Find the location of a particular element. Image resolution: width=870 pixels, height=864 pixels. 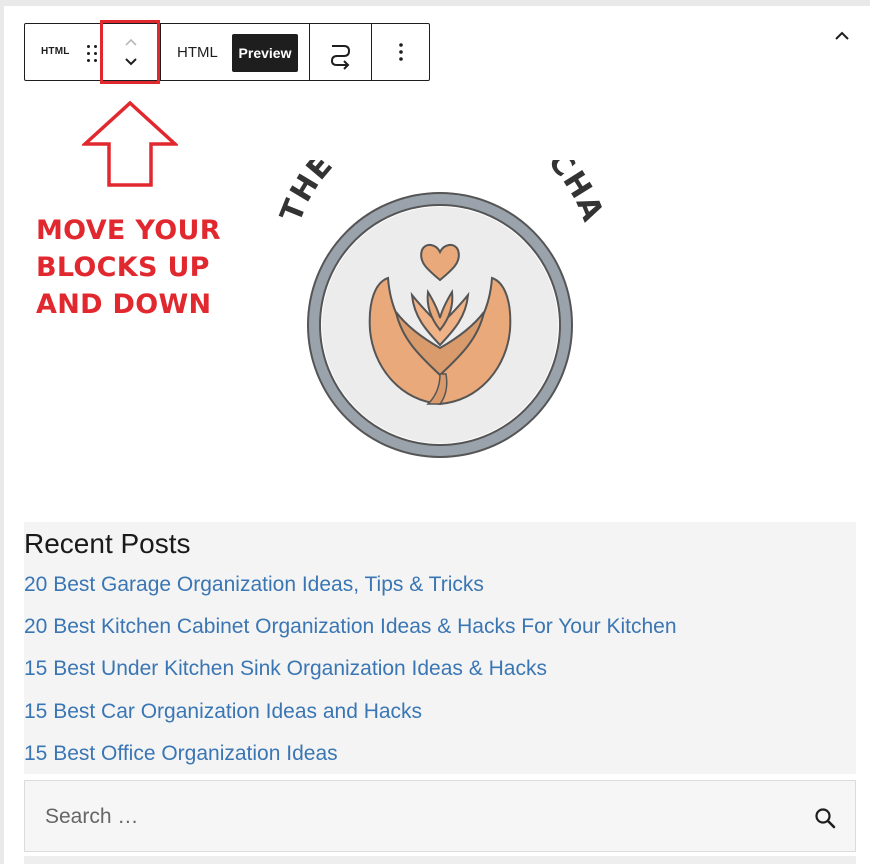

more-options-button is located at coordinates (401, 52).